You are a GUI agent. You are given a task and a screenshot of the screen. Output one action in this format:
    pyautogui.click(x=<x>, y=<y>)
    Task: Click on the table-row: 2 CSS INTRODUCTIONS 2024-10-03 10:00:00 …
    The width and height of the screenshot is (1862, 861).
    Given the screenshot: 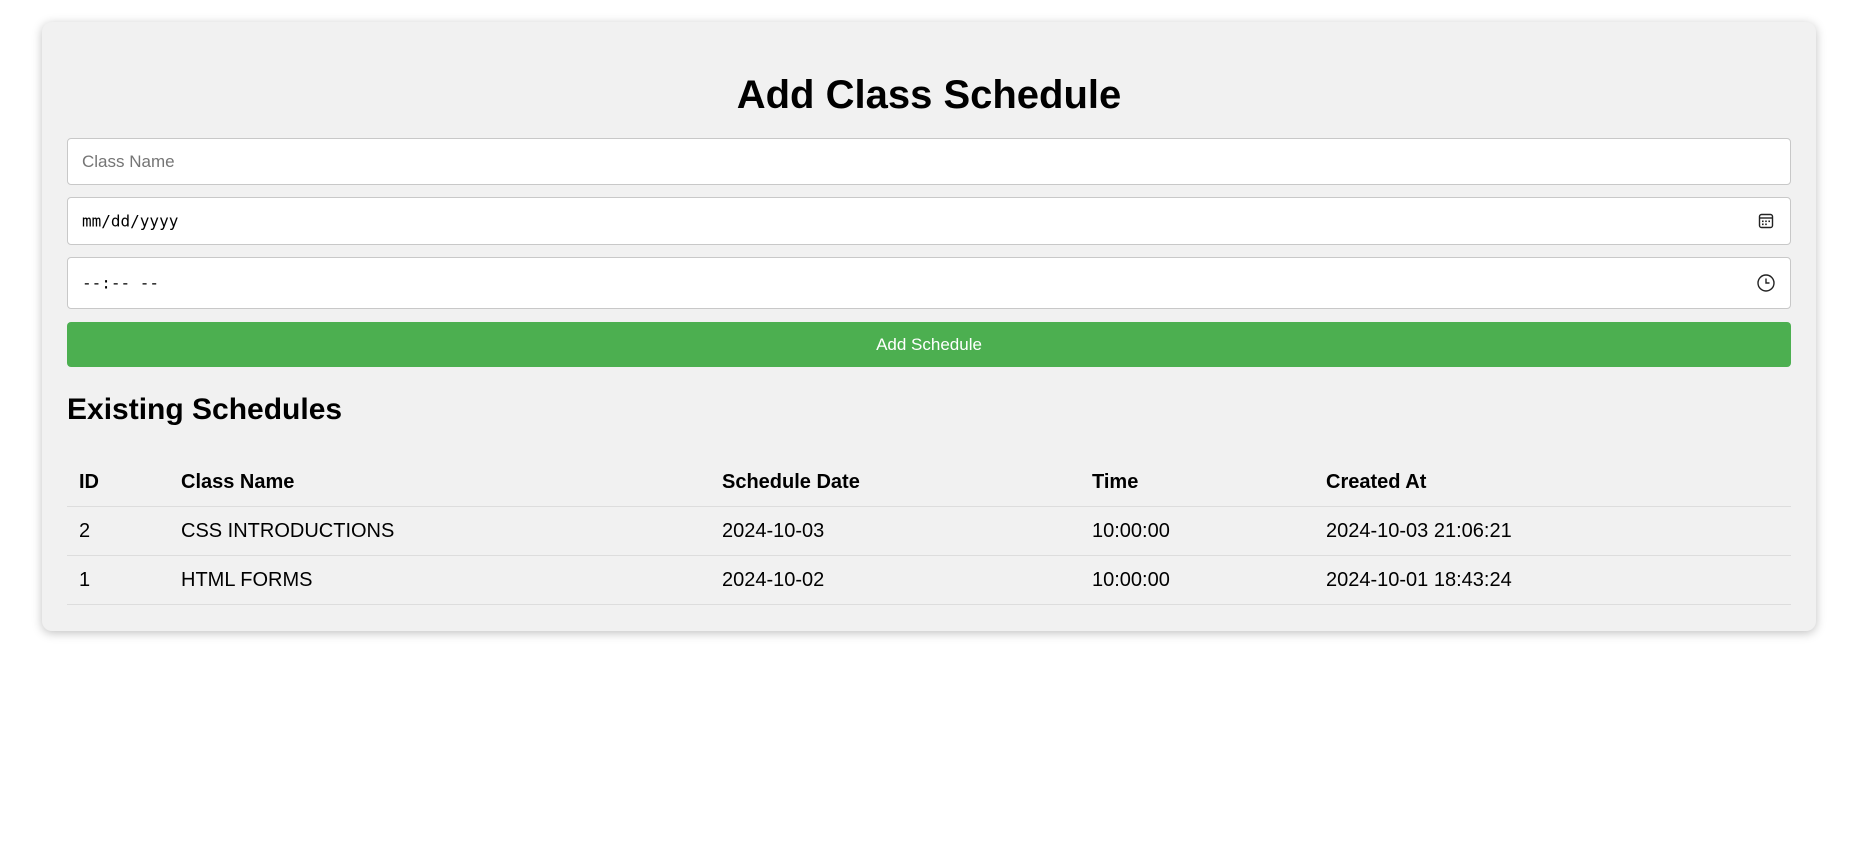 What is the action you would take?
    pyautogui.click(x=929, y=531)
    